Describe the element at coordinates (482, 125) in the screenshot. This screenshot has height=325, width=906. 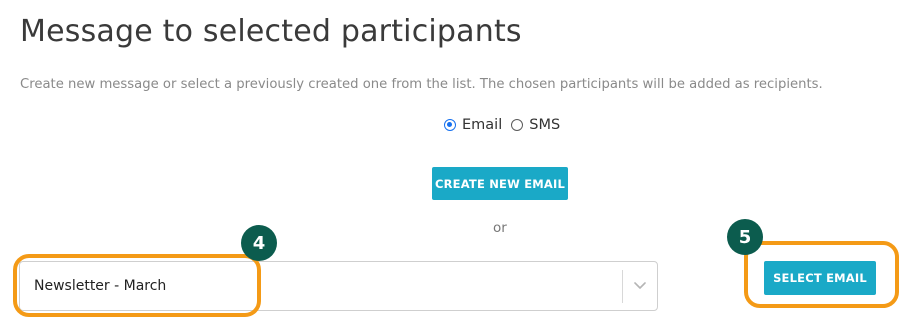
I see `email-radio-label: Email` at that location.